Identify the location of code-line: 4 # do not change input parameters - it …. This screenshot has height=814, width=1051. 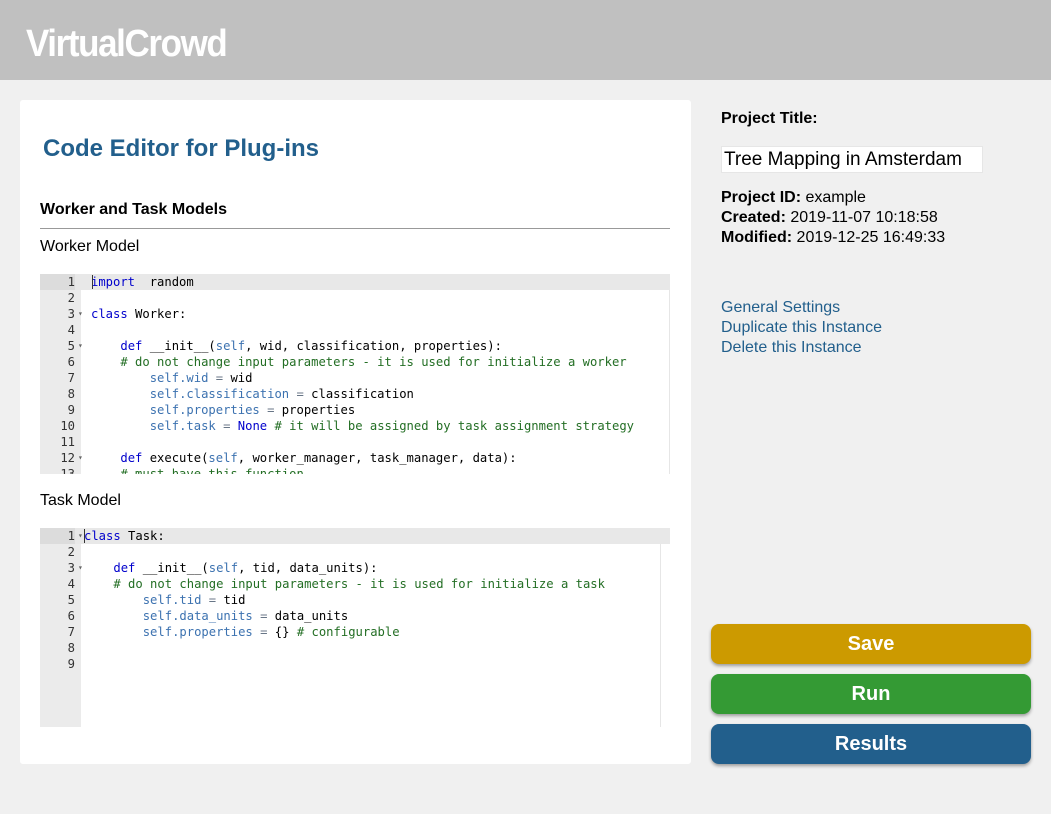
(355, 584).